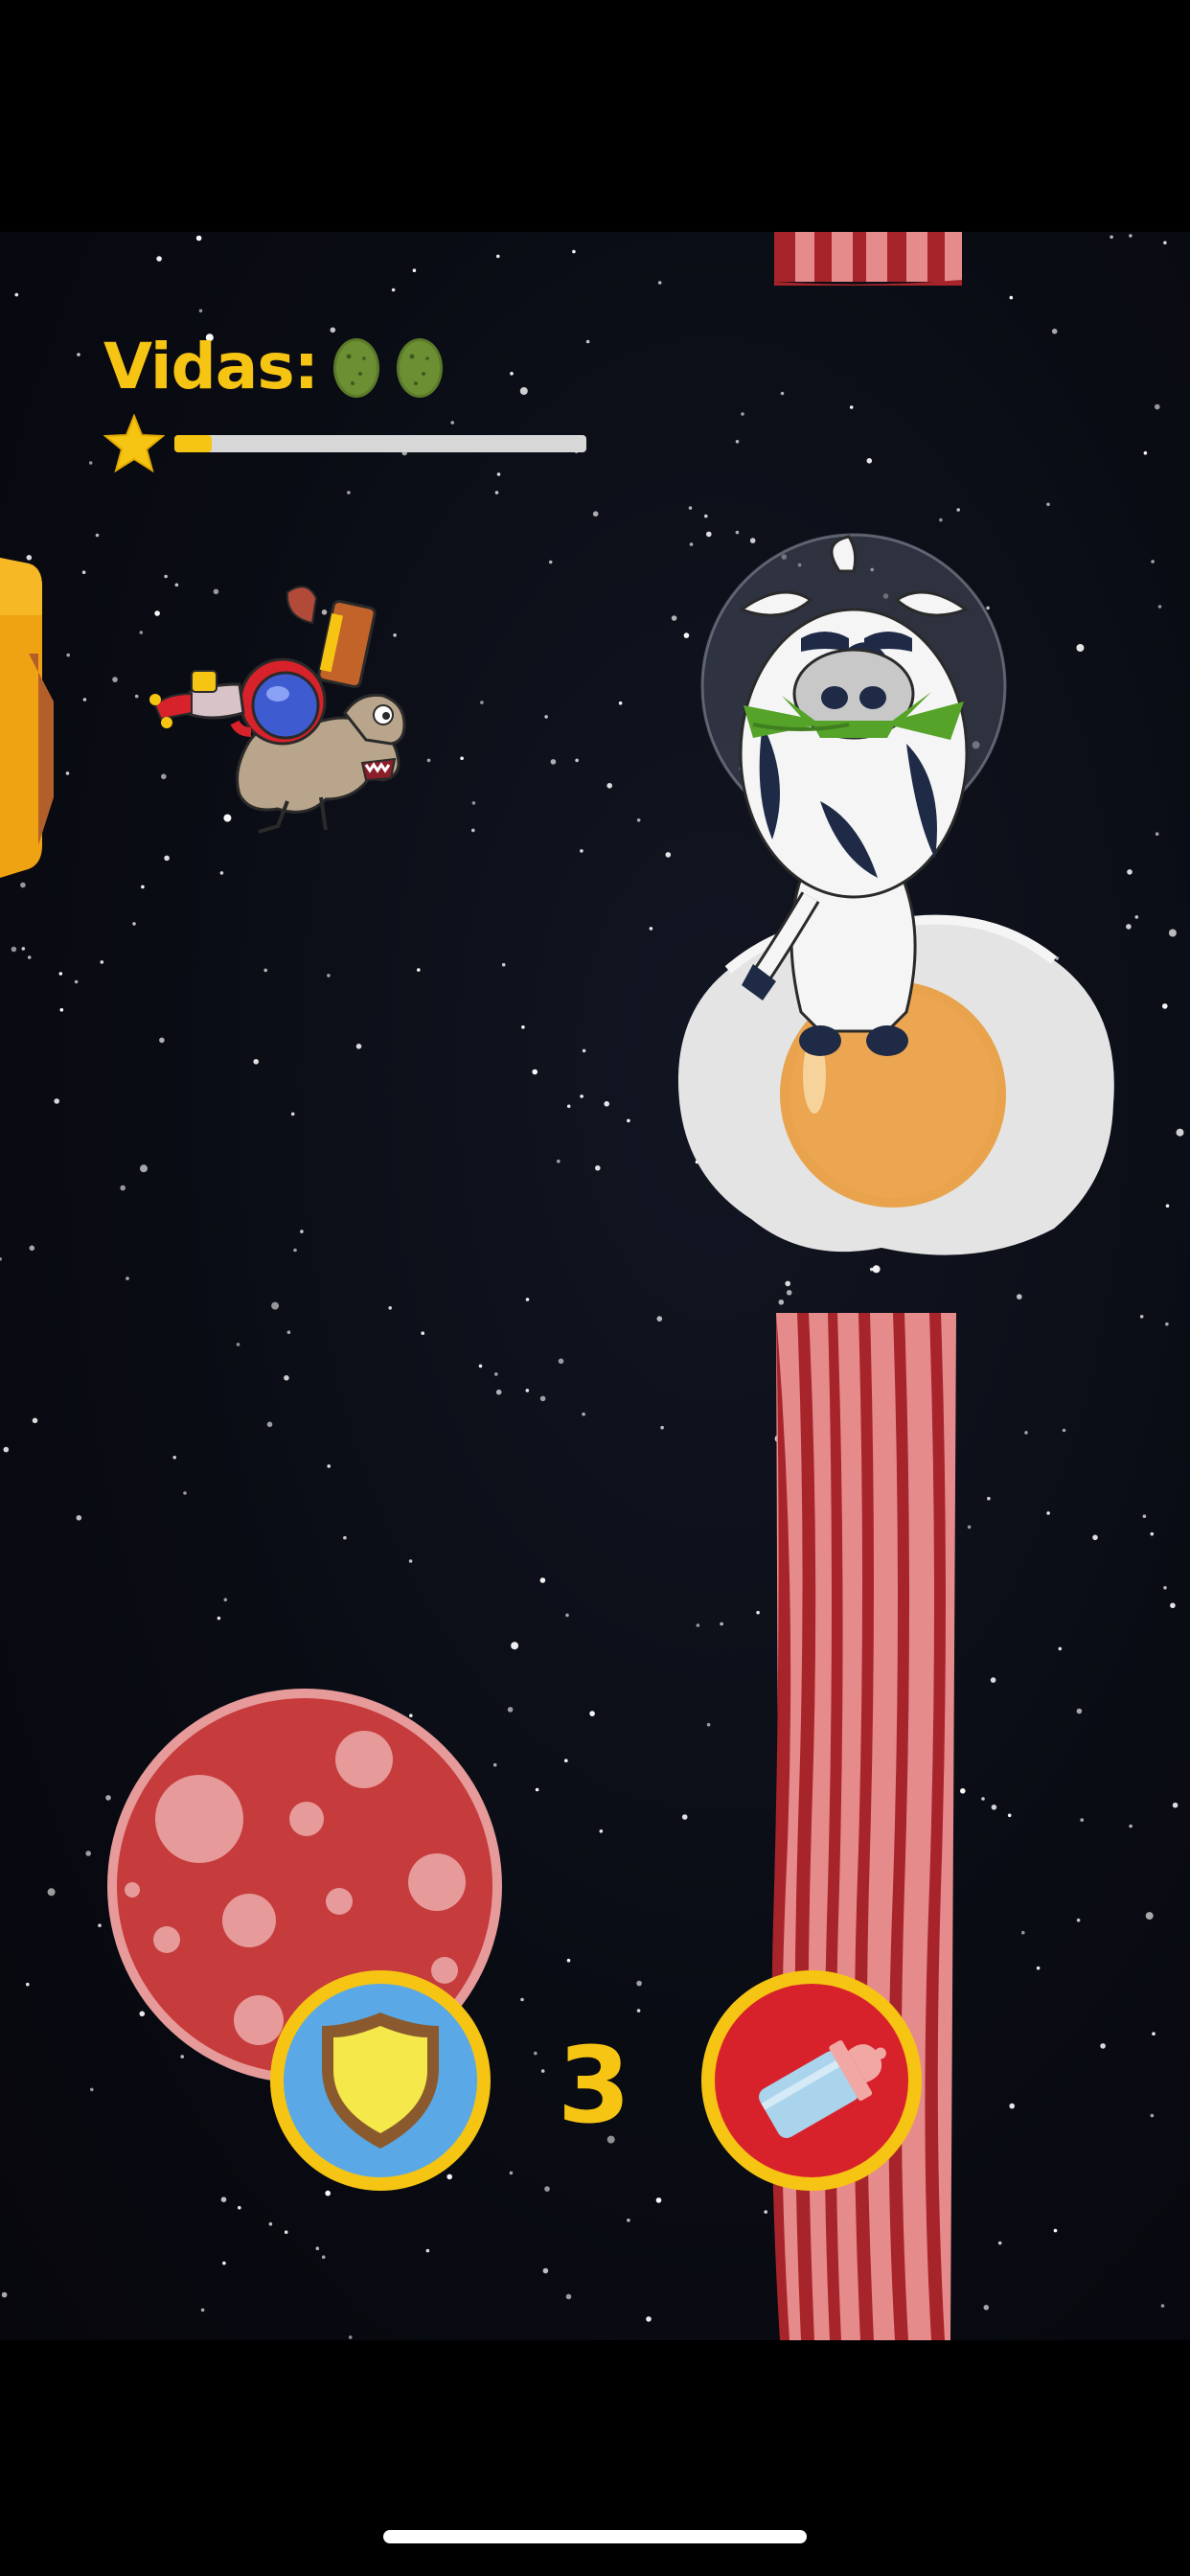 The image size is (1190, 2576). What do you see at coordinates (278, 710) in the screenshot?
I see `astronaut-horse-player` at bounding box center [278, 710].